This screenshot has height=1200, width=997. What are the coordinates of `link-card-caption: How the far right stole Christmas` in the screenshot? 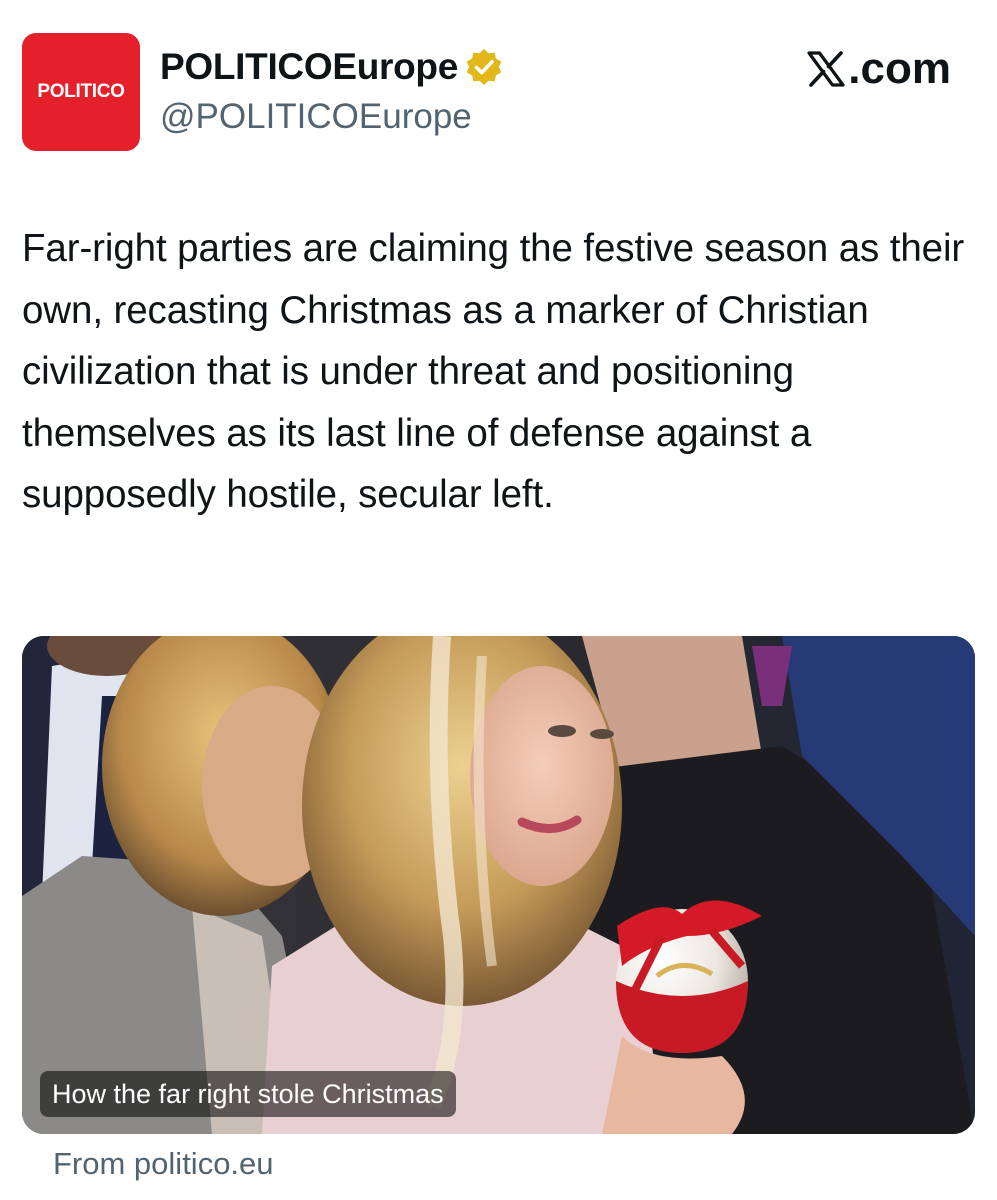 It's located at (248, 1094).